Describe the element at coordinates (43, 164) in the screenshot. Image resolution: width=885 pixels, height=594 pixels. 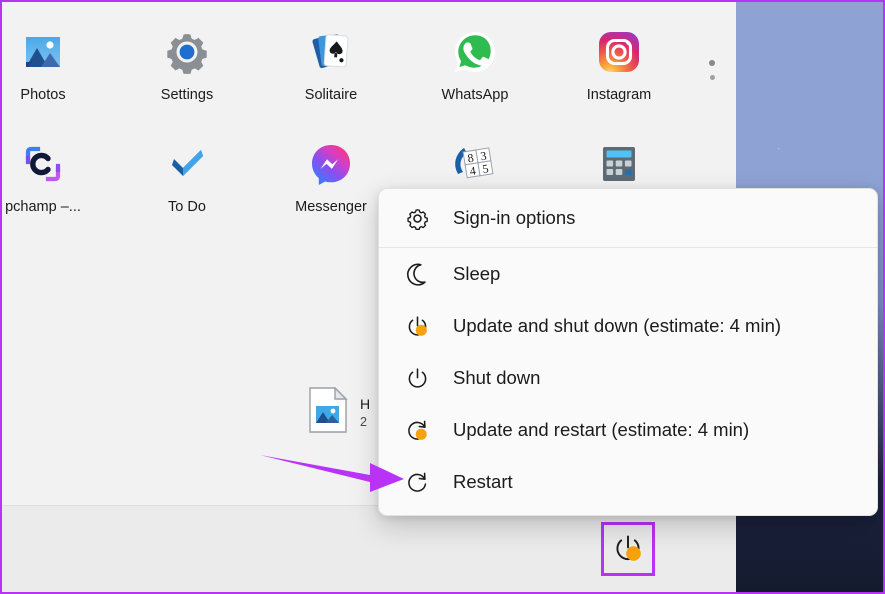
I see `clipchamp-icon` at that location.